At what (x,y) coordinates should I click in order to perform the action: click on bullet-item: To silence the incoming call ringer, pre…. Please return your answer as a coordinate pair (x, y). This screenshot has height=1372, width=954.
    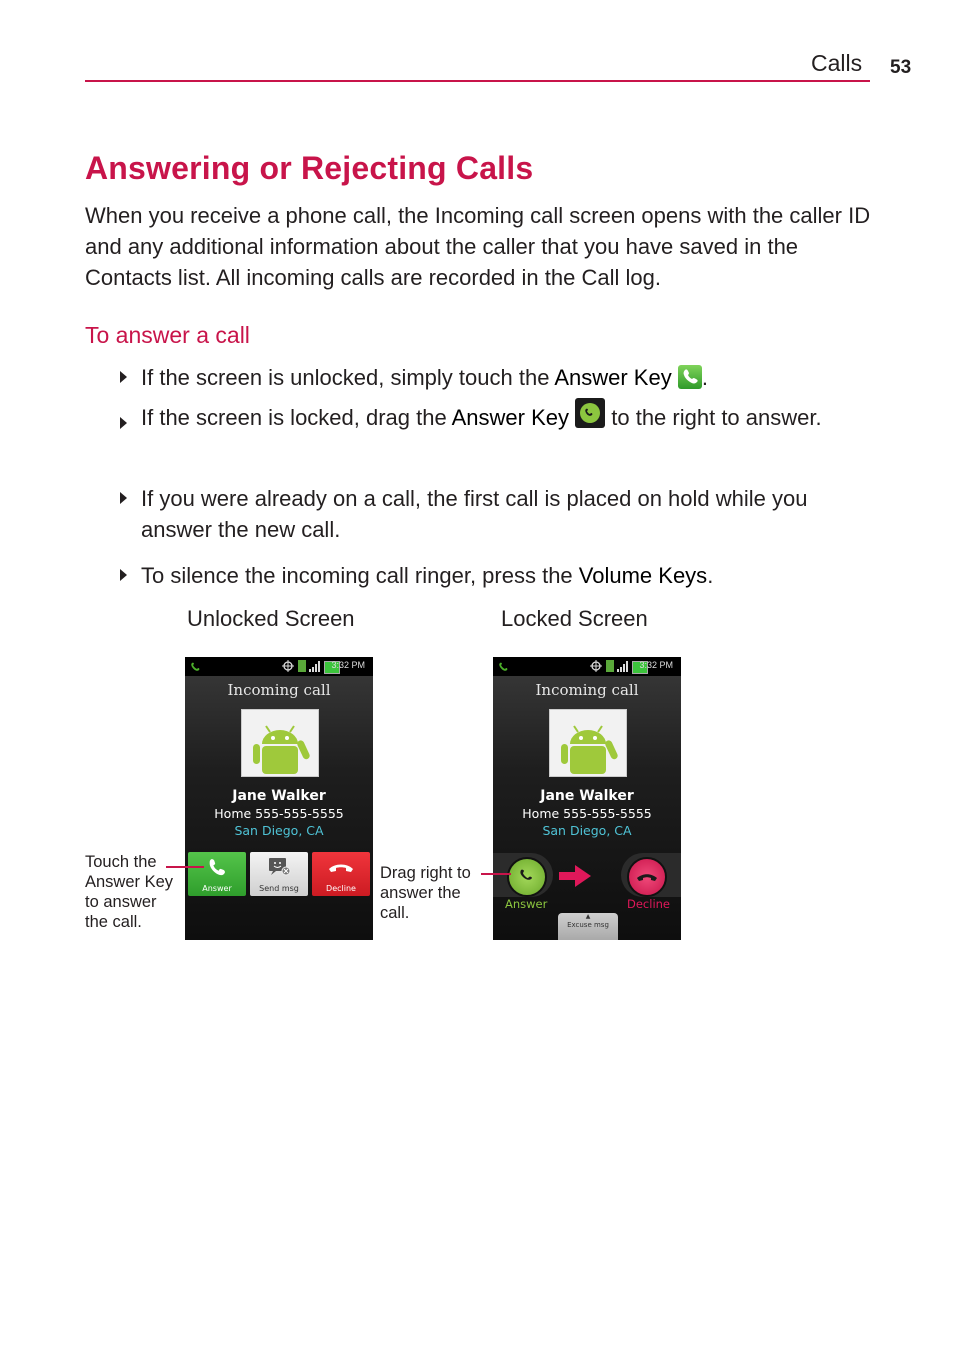
    Looking at the image, I should click on (500, 575).